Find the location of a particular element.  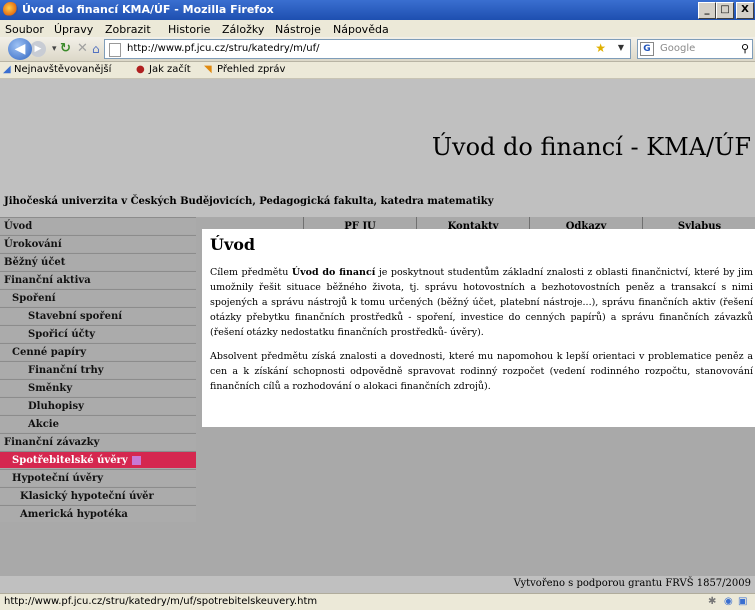

site-title: Úvod do financí - KMA/ÚF is located at coordinates (591, 147).